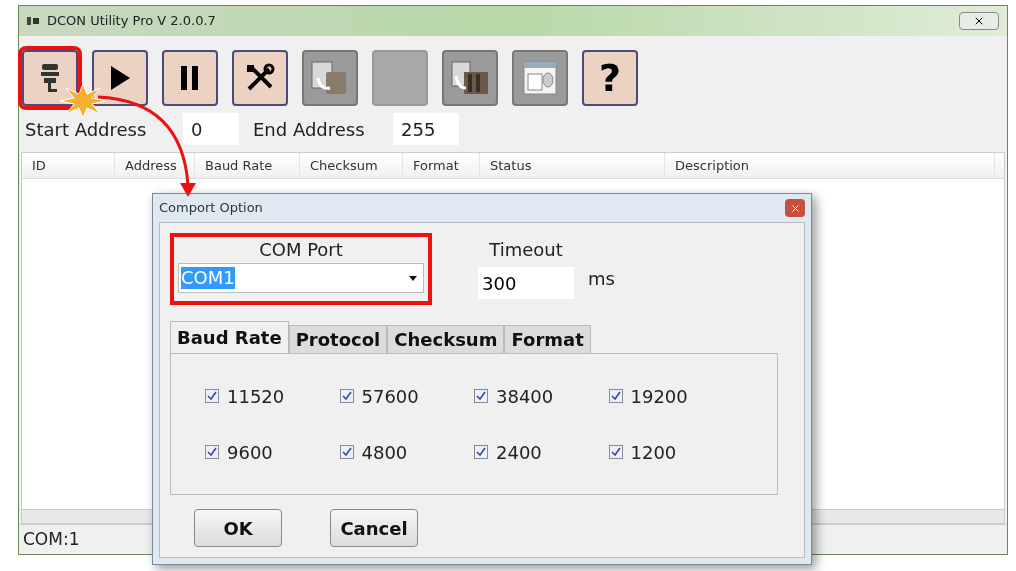  I want to click on cancel-button: Cancel, so click(374, 528).